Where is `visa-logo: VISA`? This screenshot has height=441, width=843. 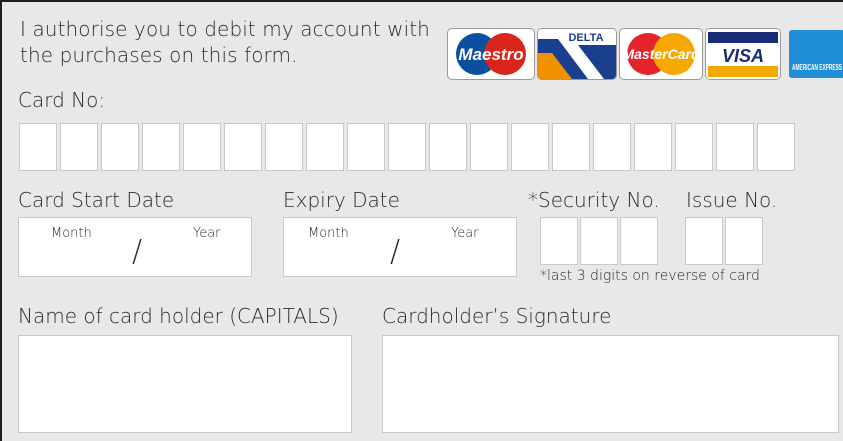
visa-logo: VISA is located at coordinates (743, 54).